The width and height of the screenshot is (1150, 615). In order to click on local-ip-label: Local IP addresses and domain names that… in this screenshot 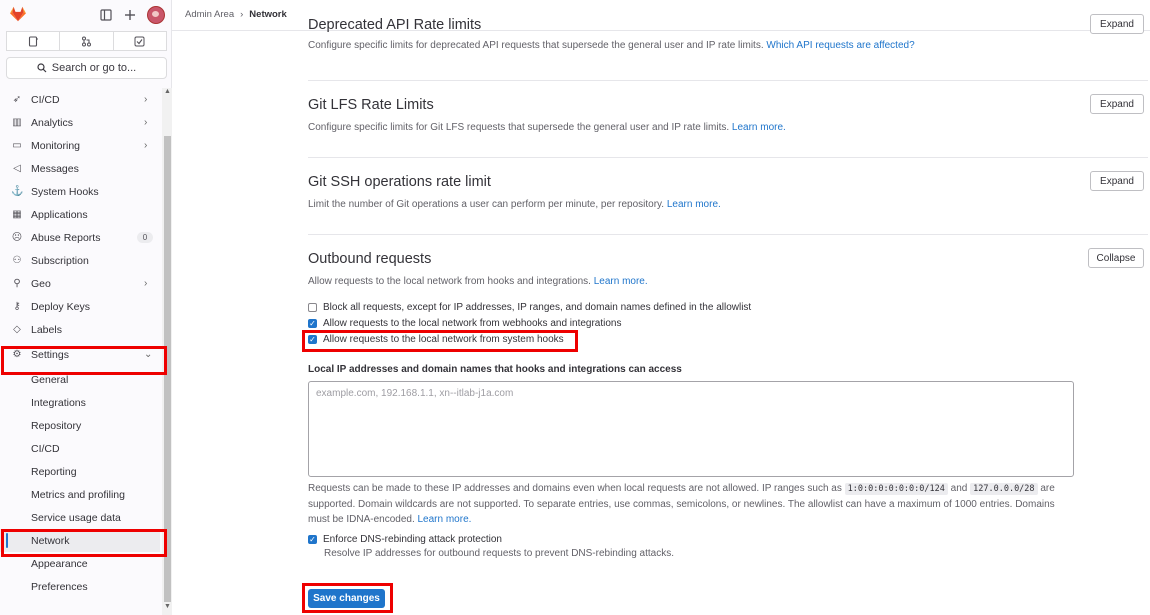, I will do `click(495, 369)`.